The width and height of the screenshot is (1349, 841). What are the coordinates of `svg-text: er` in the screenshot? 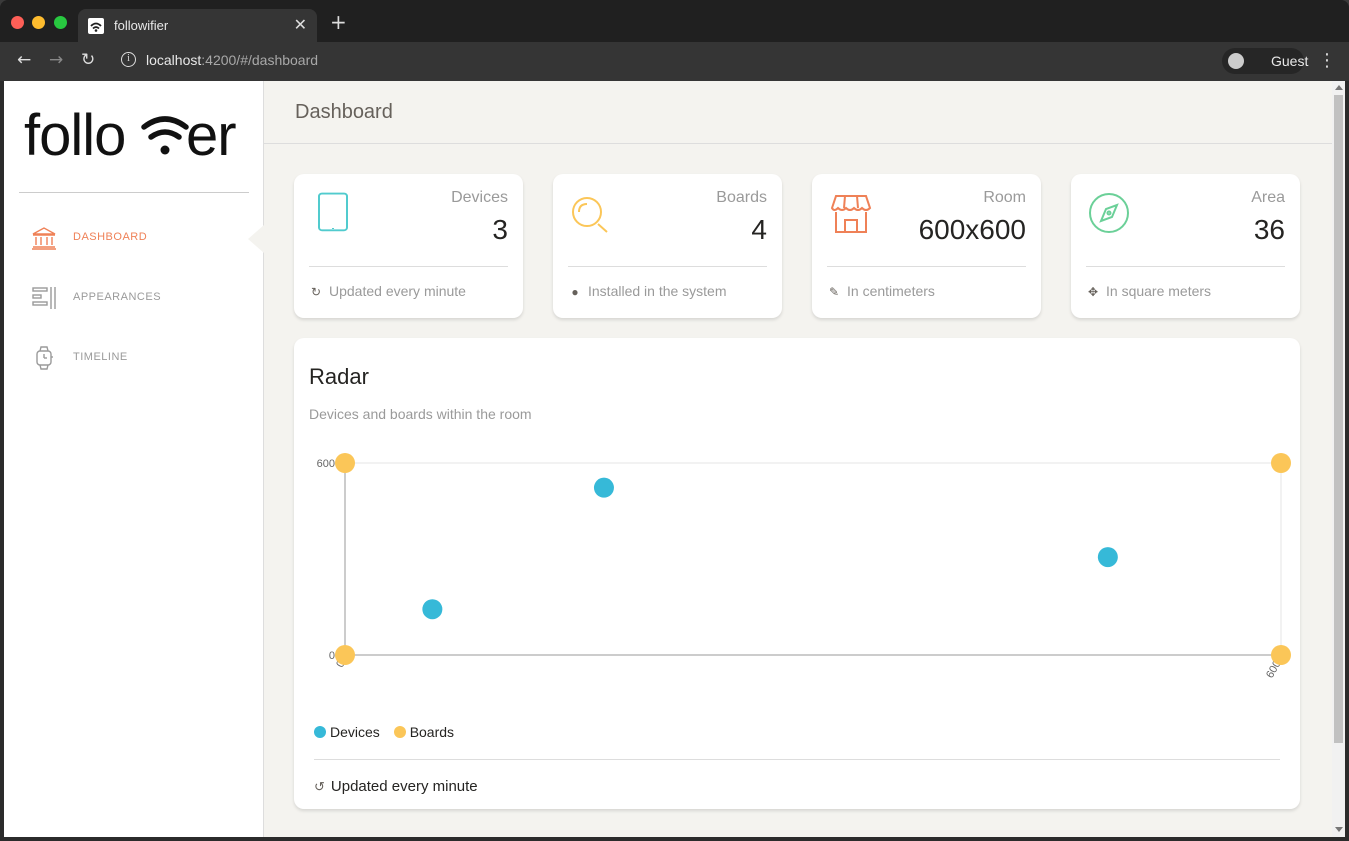 It's located at (211, 135).